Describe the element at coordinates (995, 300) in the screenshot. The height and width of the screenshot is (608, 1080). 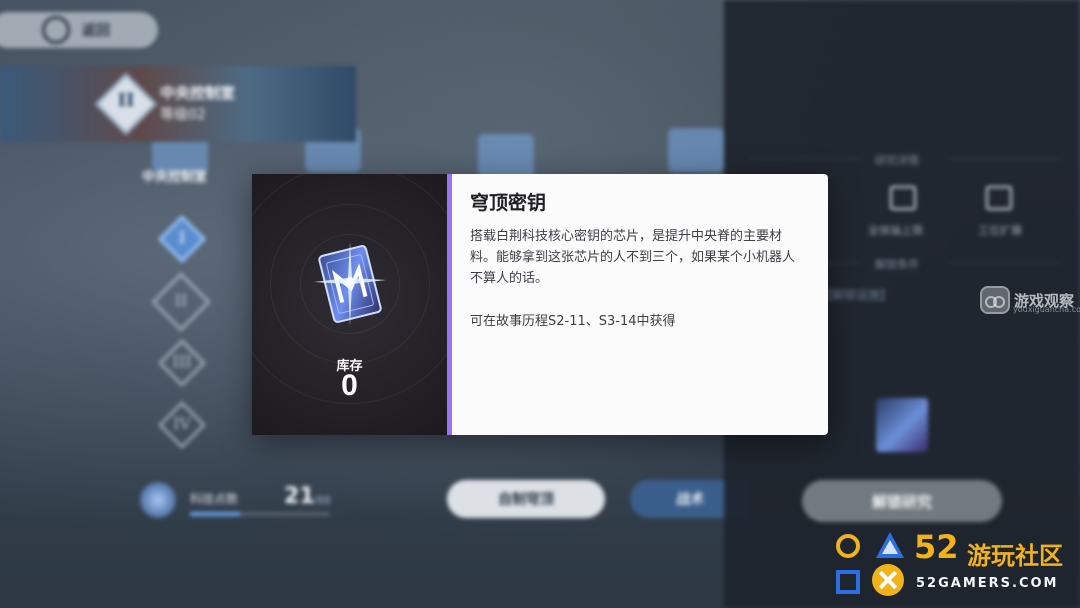
I see `gamepad-logo-icon` at that location.